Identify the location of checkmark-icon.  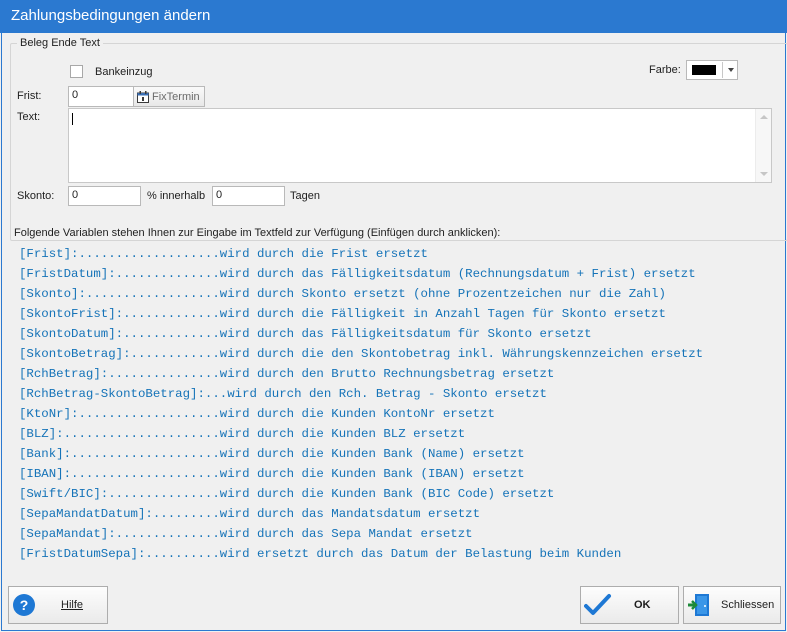
(597, 604).